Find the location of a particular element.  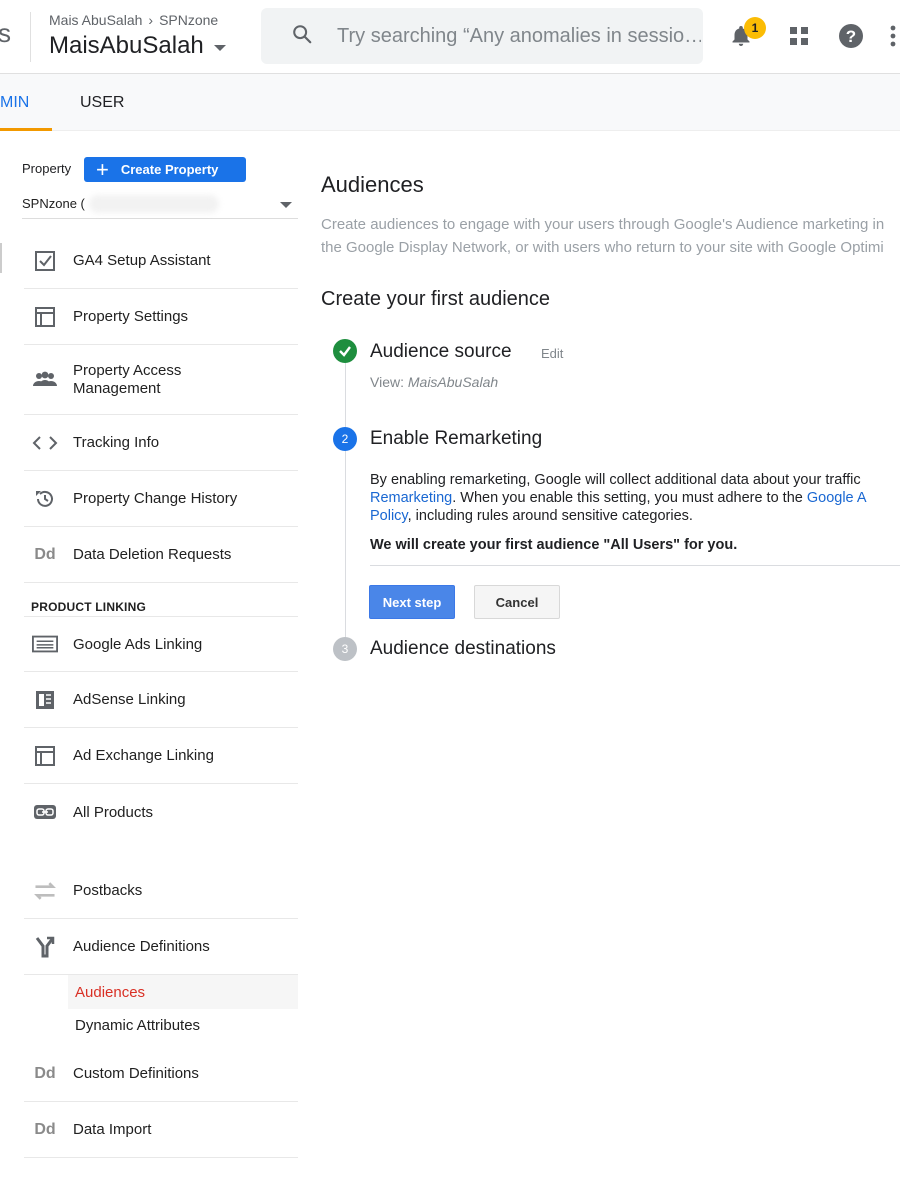

account-selector: MaisAbuSalah is located at coordinates (137, 46).